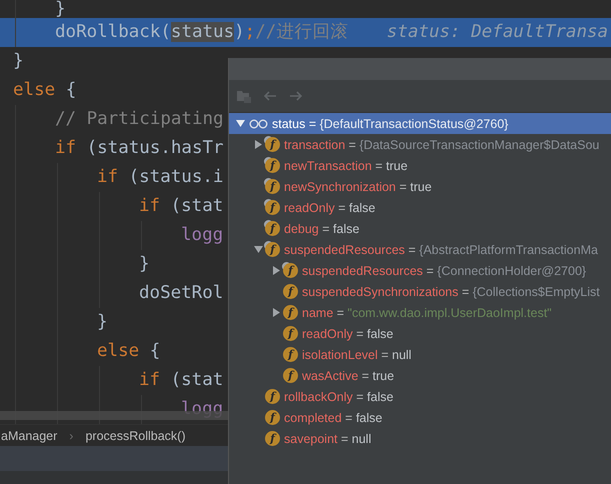  I want to click on variable-text: wasActive = true, so click(348, 375).